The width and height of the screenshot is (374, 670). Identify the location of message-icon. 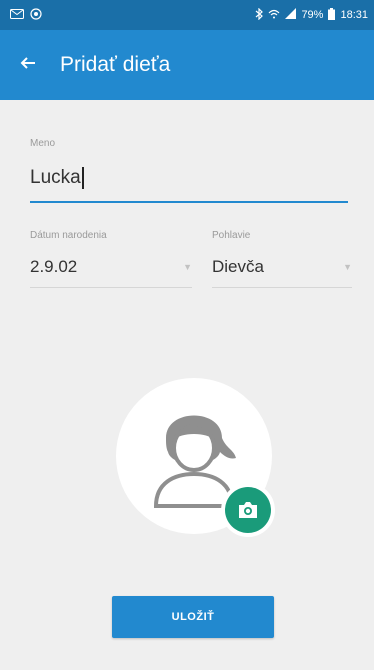
(17, 15).